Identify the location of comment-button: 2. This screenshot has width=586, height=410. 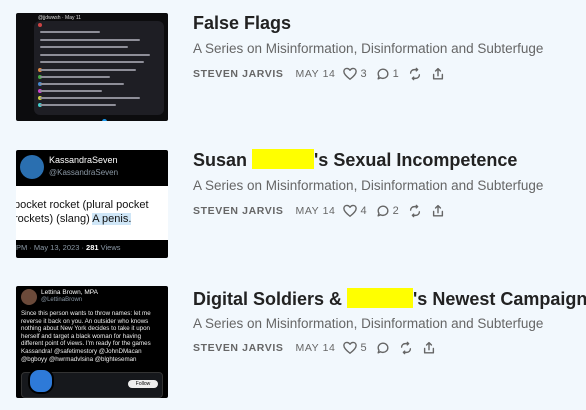
(387, 211).